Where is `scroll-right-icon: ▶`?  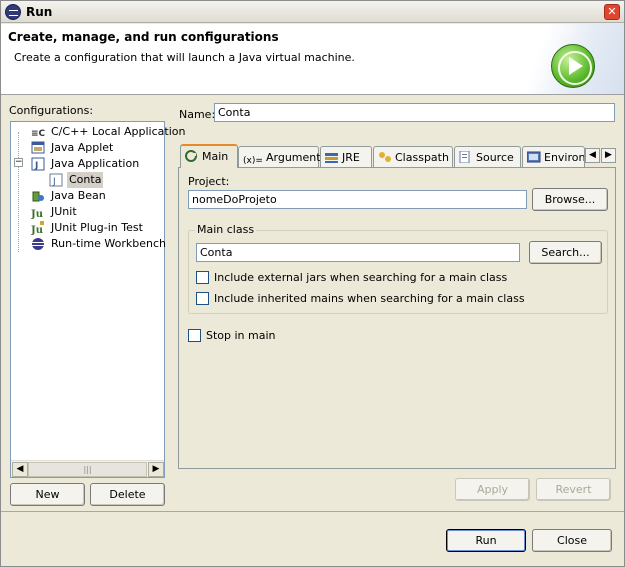 scroll-right-icon: ▶ is located at coordinates (156, 469).